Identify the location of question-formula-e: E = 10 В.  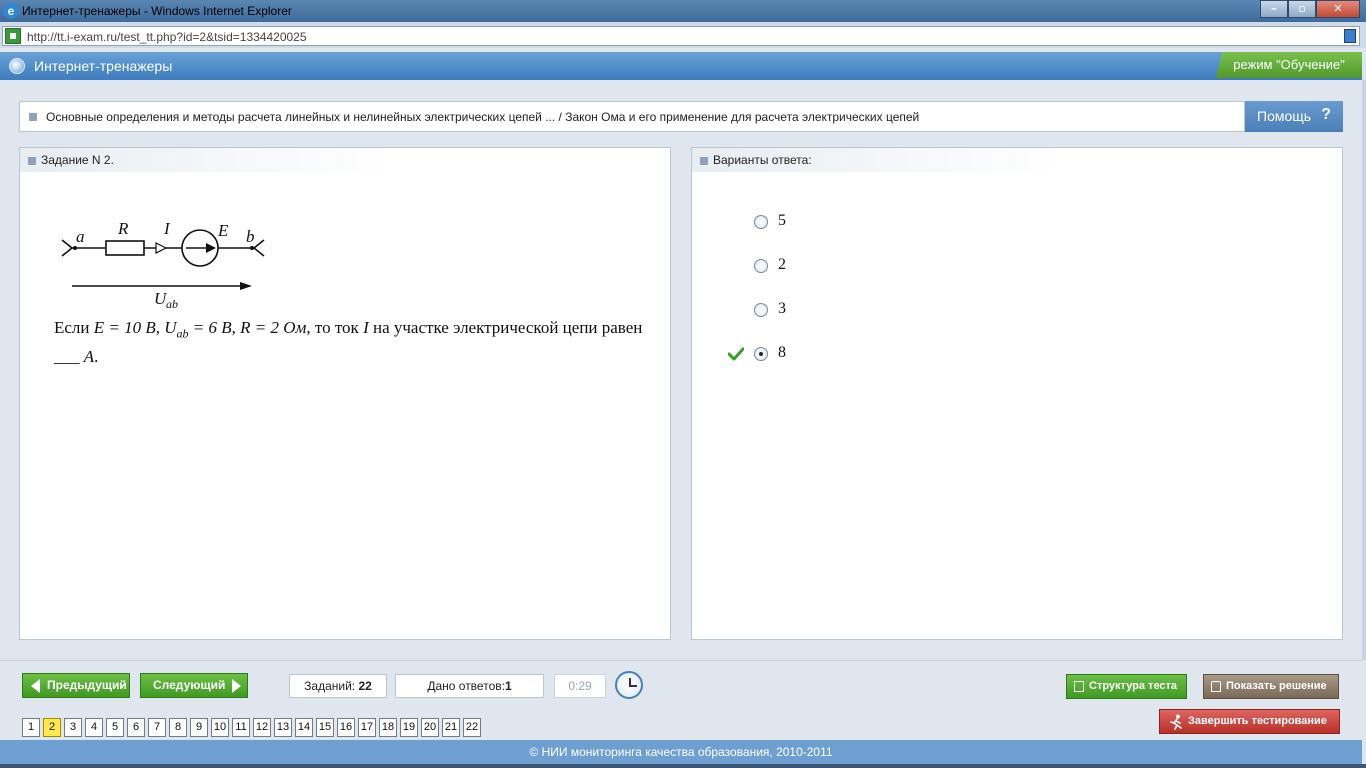
(124, 327).